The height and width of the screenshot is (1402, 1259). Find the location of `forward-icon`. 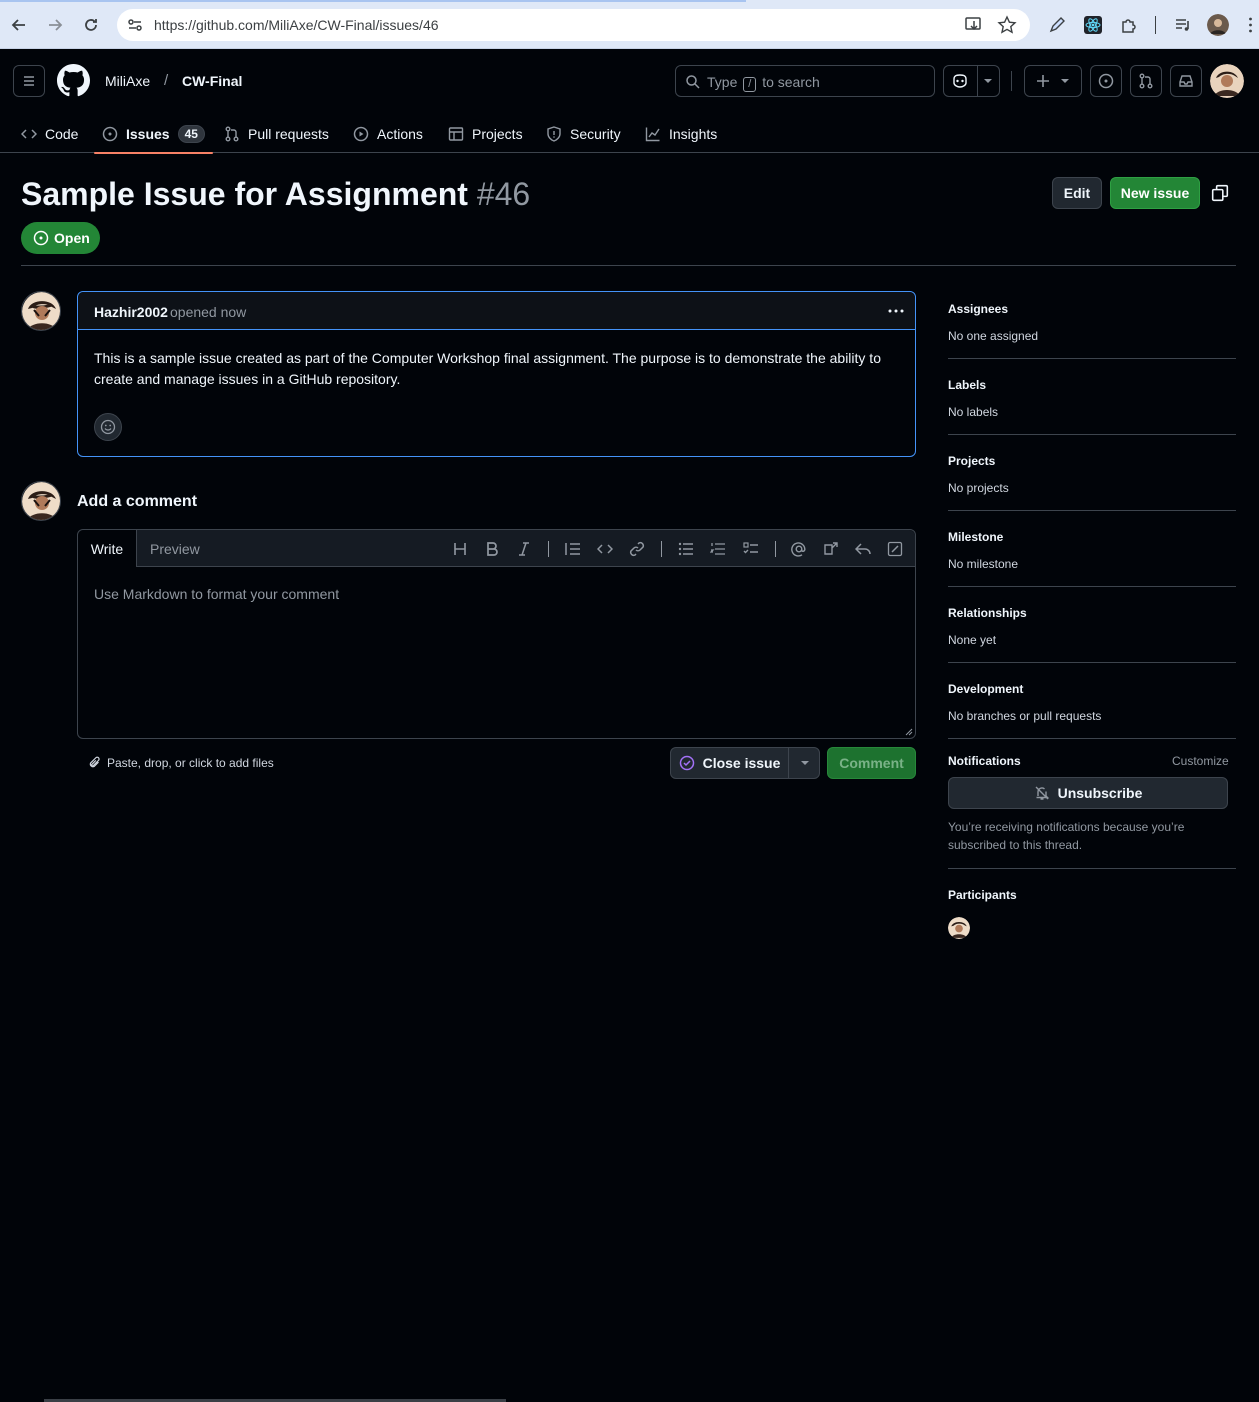

forward-icon is located at coordinates (55, 25).